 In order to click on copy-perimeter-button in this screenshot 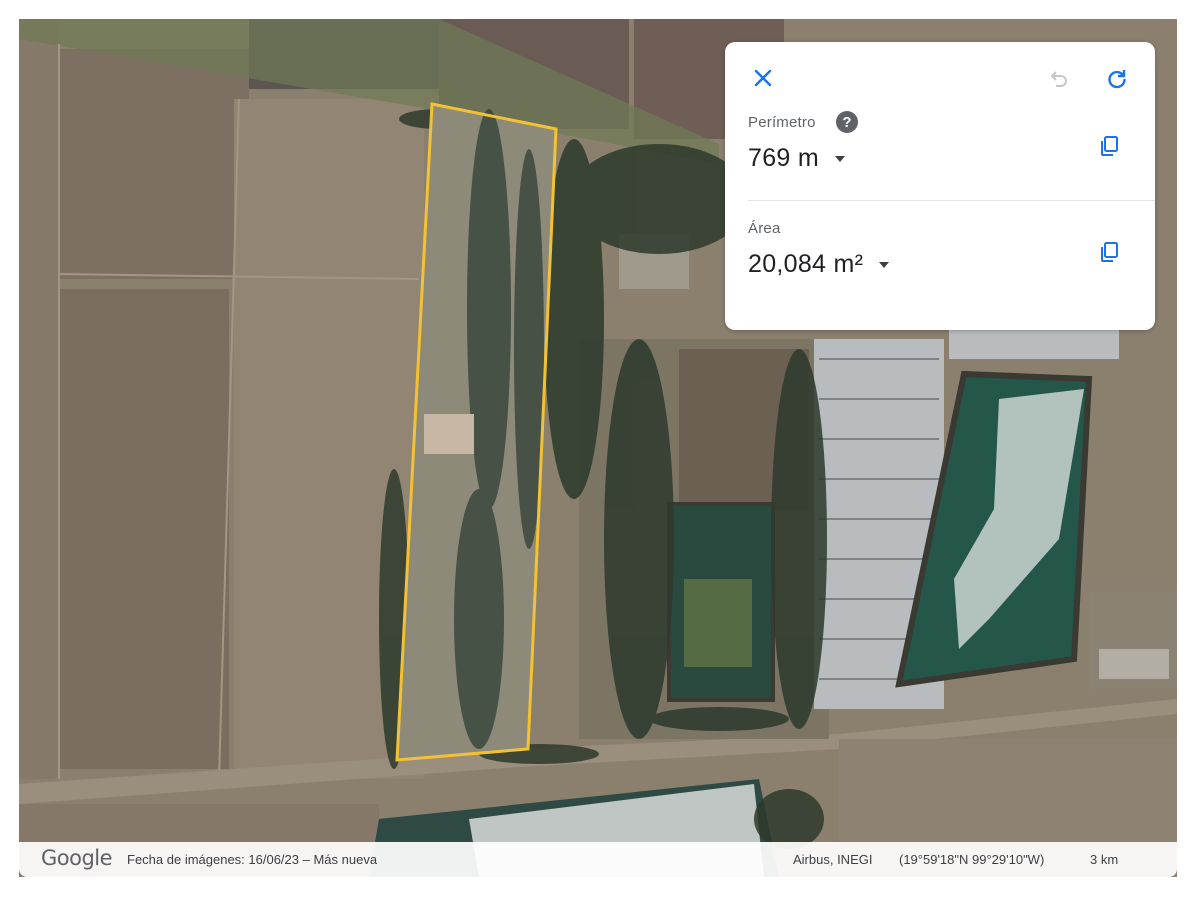, I will do `click(1109, 146)`.